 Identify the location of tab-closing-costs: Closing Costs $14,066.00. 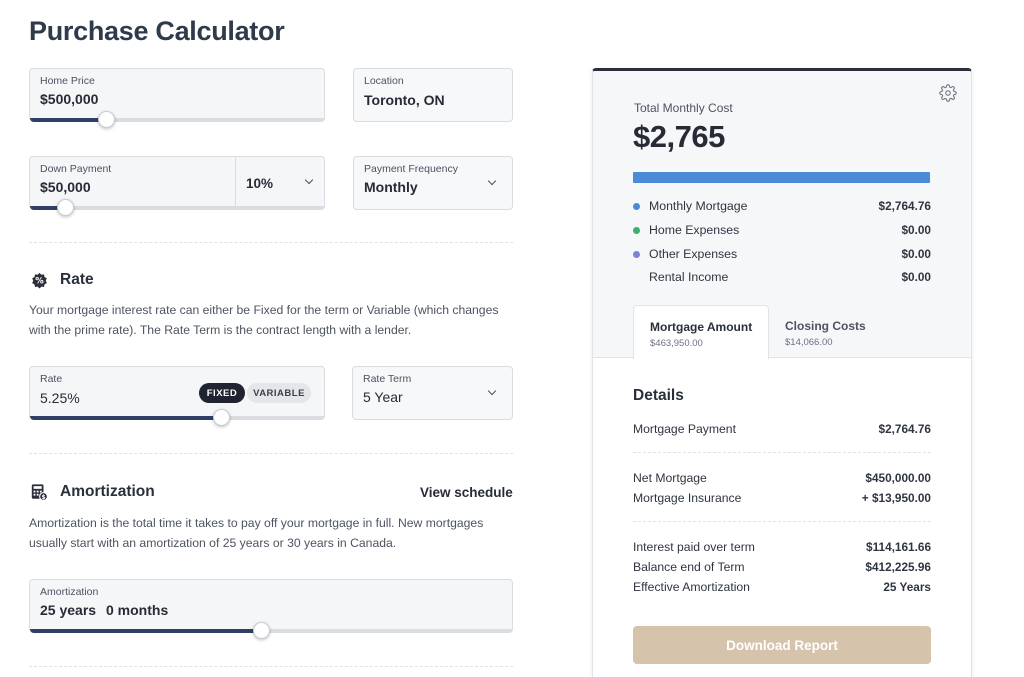
(834, 332).